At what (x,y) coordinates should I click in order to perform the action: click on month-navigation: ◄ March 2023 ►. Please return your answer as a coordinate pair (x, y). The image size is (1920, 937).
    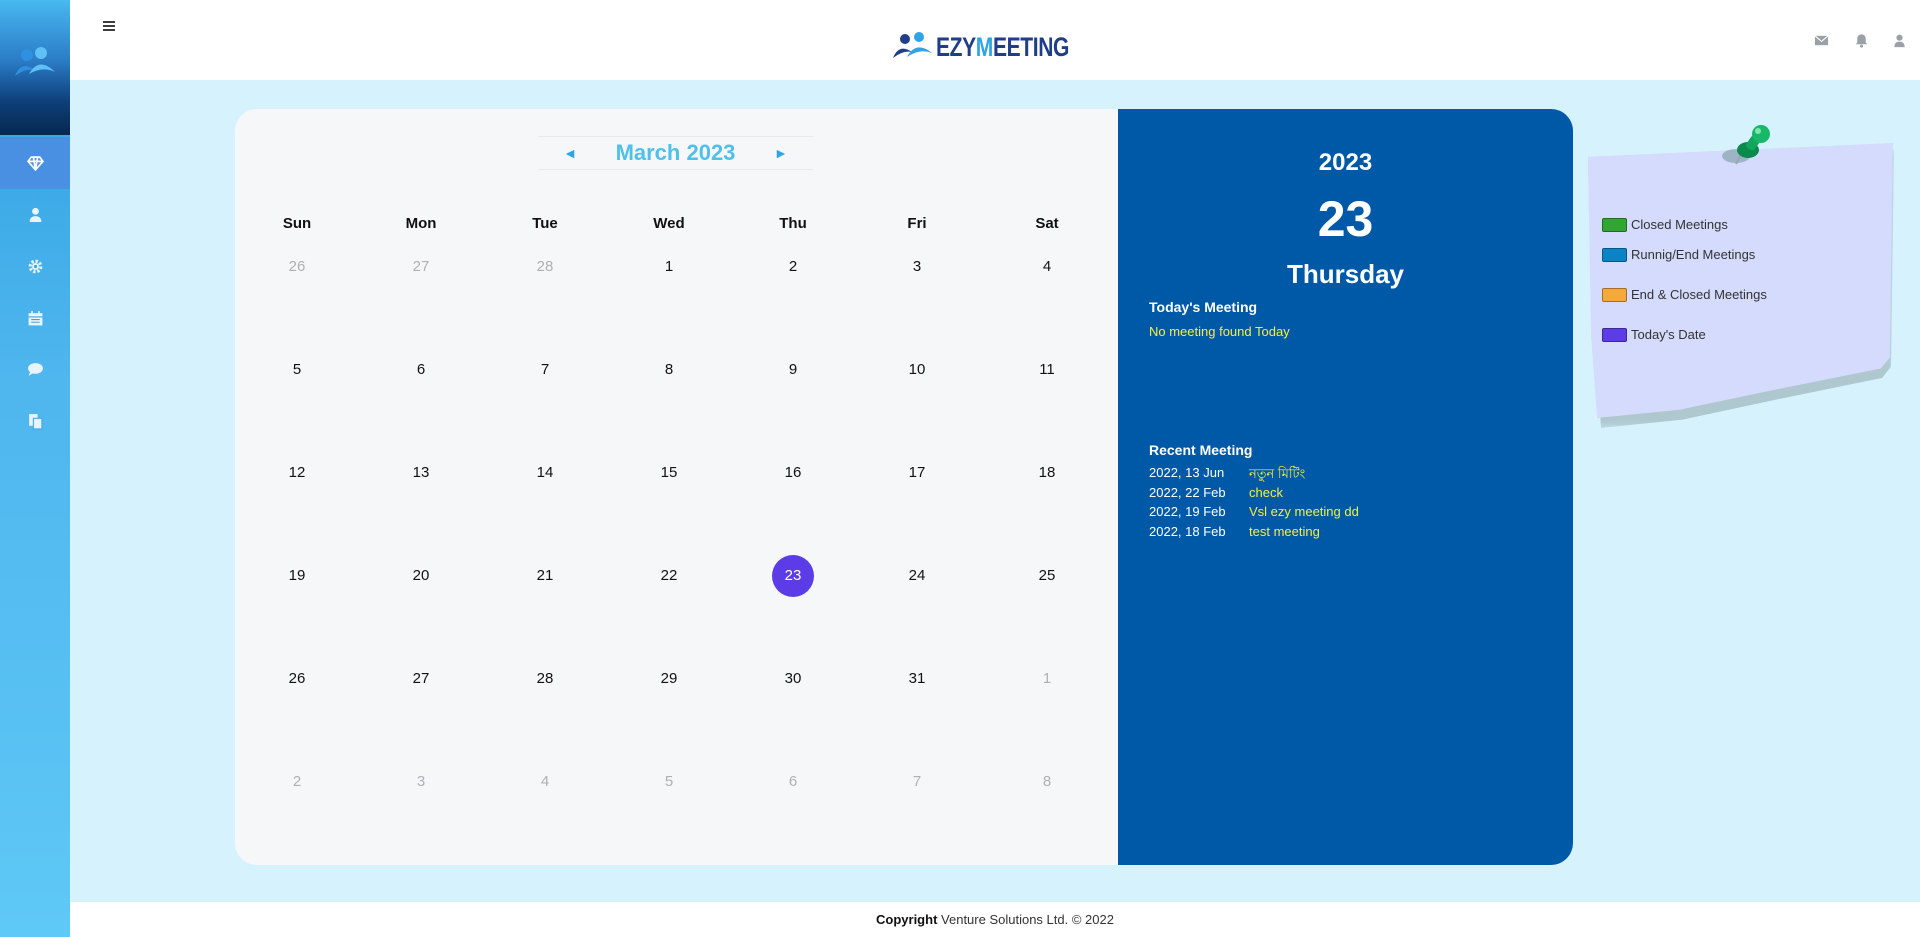
    Looking at the image, I should click on (675, 153).